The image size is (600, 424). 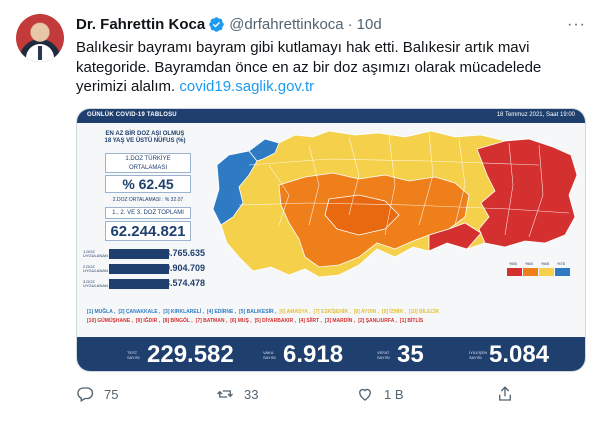 What do you see at coordinates (221, 312) in the screenshot?
I see `province-item: [4] EDİRNE ,` at bounding box center [221, 312].